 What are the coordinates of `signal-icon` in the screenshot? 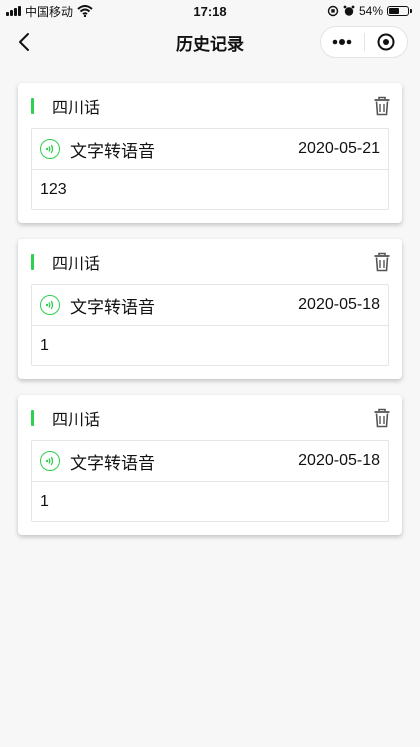 It's located at (13, 11).